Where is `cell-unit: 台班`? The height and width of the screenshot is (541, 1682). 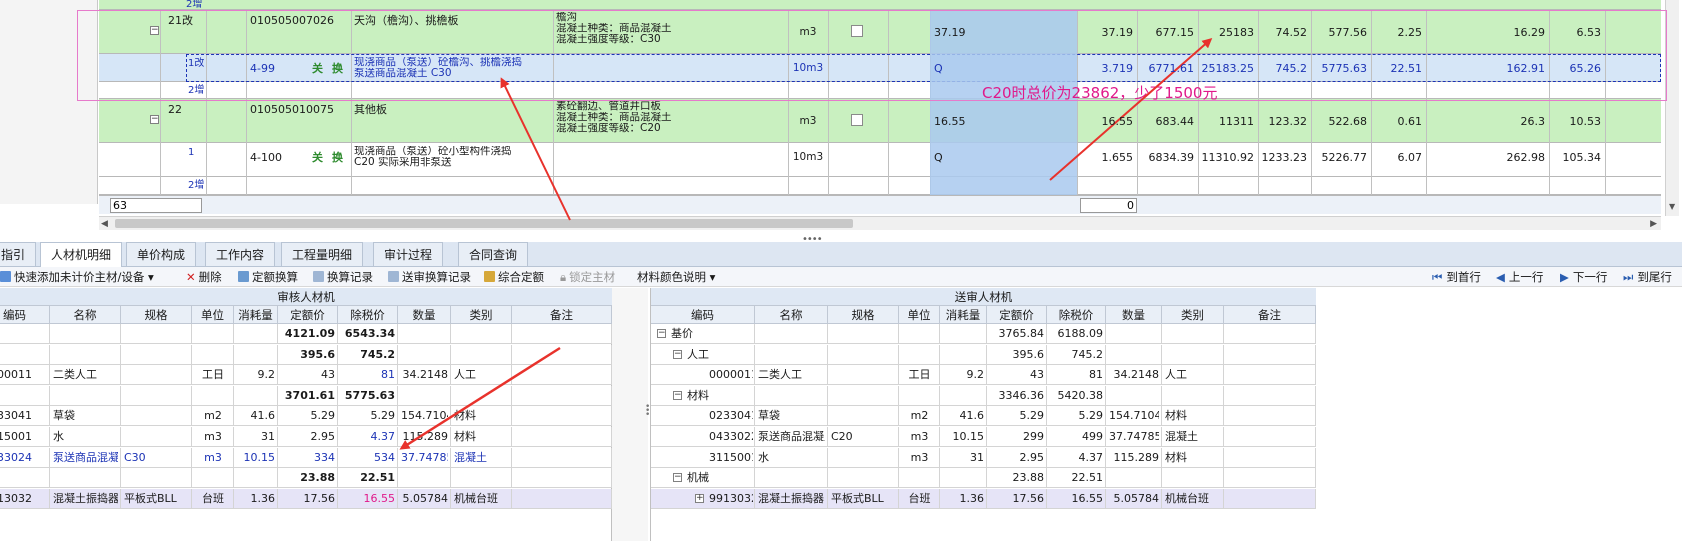 cell-unit: 台班 is located at coordinates (919, 498).